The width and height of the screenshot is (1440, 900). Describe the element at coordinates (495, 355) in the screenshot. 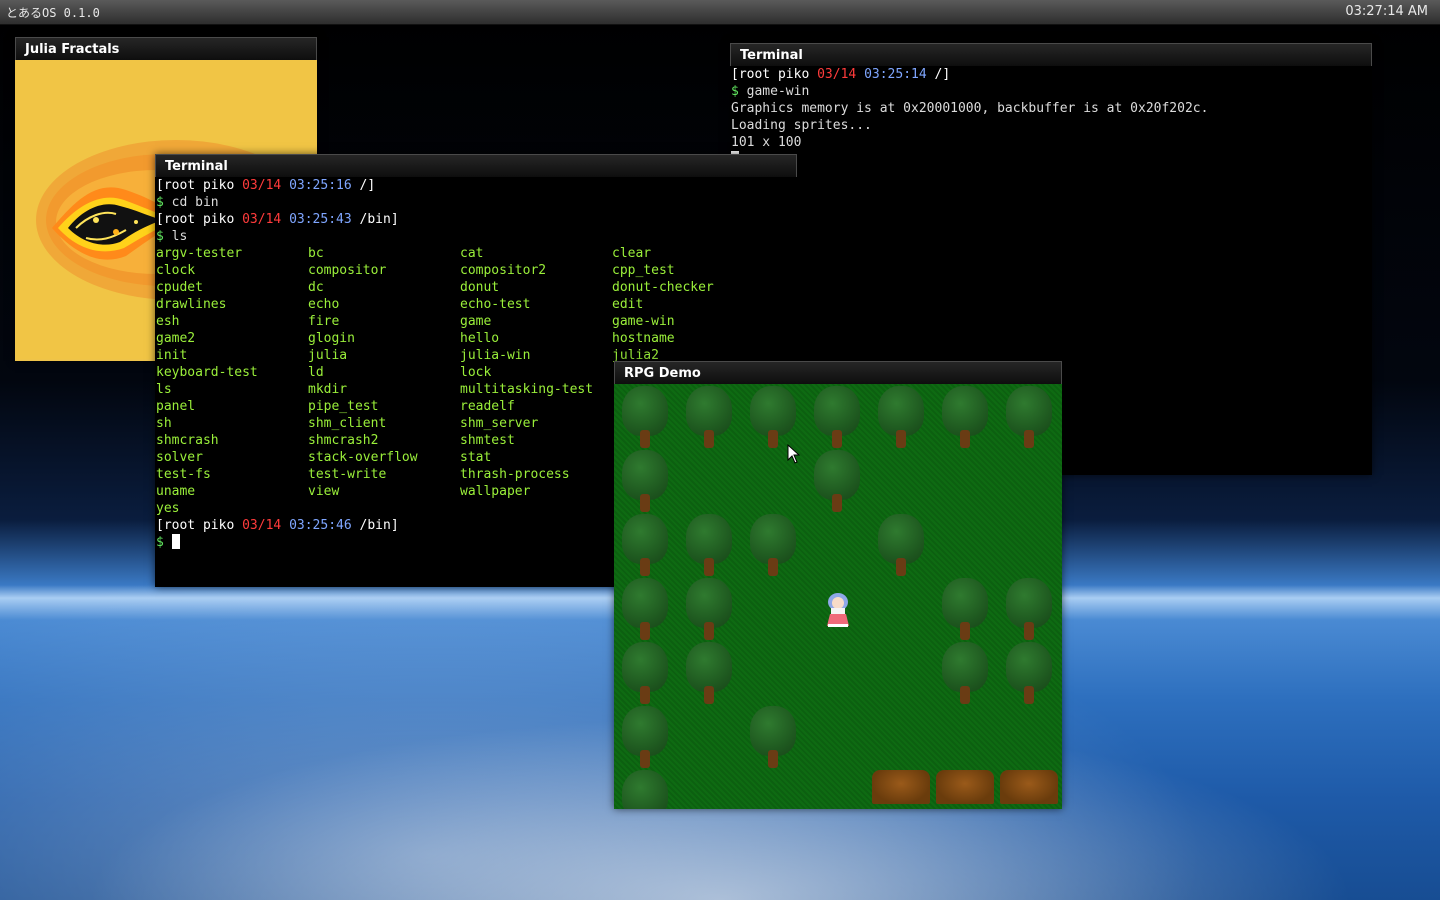

I see `ls-file-entry: julia-win` at that location.